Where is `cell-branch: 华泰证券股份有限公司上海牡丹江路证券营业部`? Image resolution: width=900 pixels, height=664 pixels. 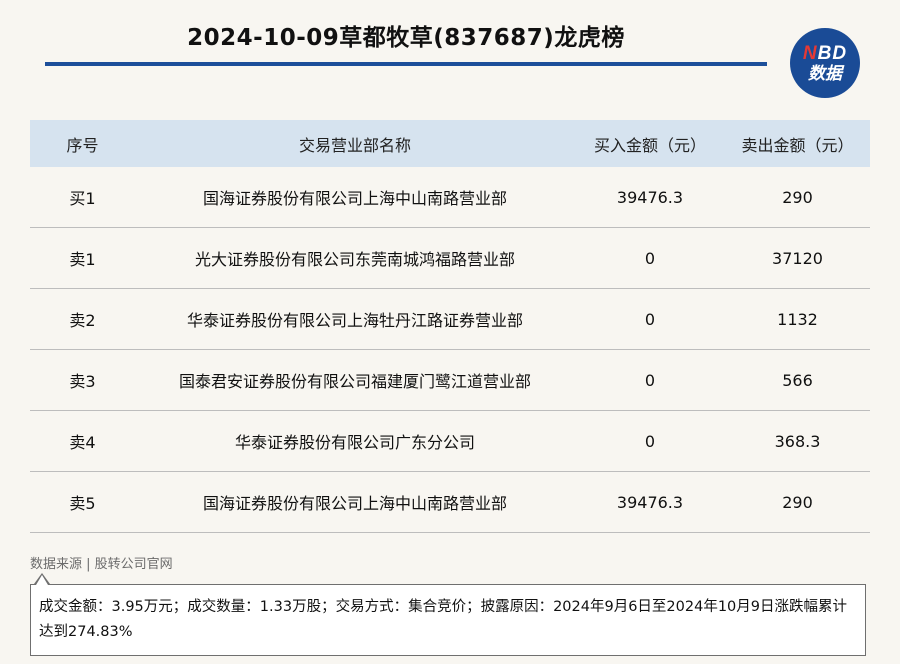 cell-branch: 华泰证券股份有限公司上海牡丹江路证券营业部 is located at coordinates (355, 319).